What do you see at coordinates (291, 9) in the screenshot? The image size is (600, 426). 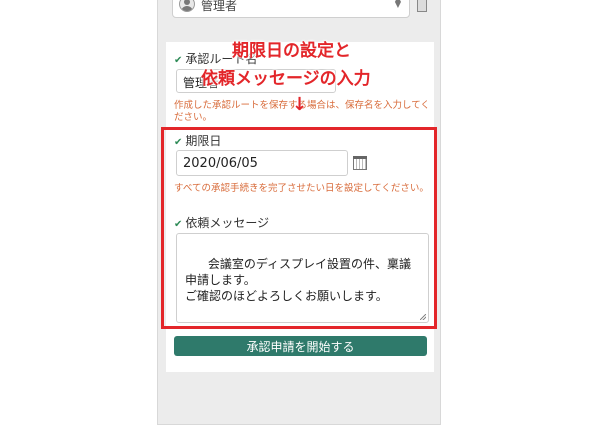 I see `route-select: 管理者 ▲▼` at bounding box center [291, 9].